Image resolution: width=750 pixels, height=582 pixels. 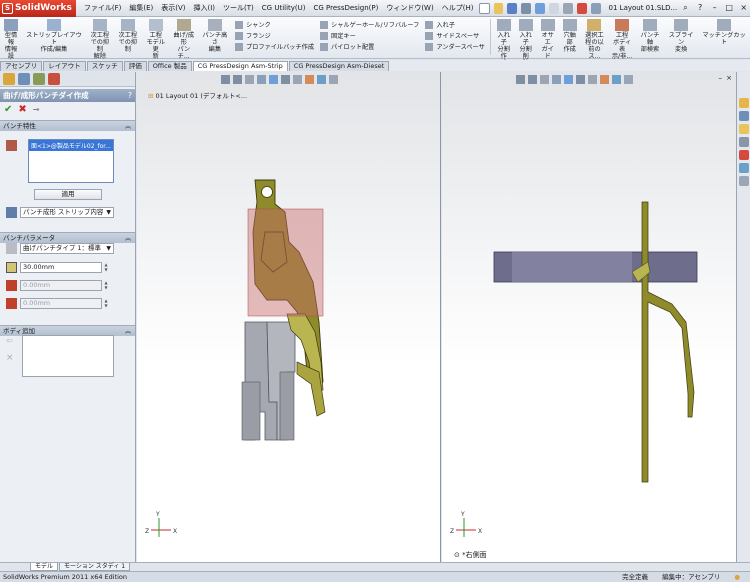 I want to click on collapse-chevron-icon: ︽, so click(x=127, y=238).